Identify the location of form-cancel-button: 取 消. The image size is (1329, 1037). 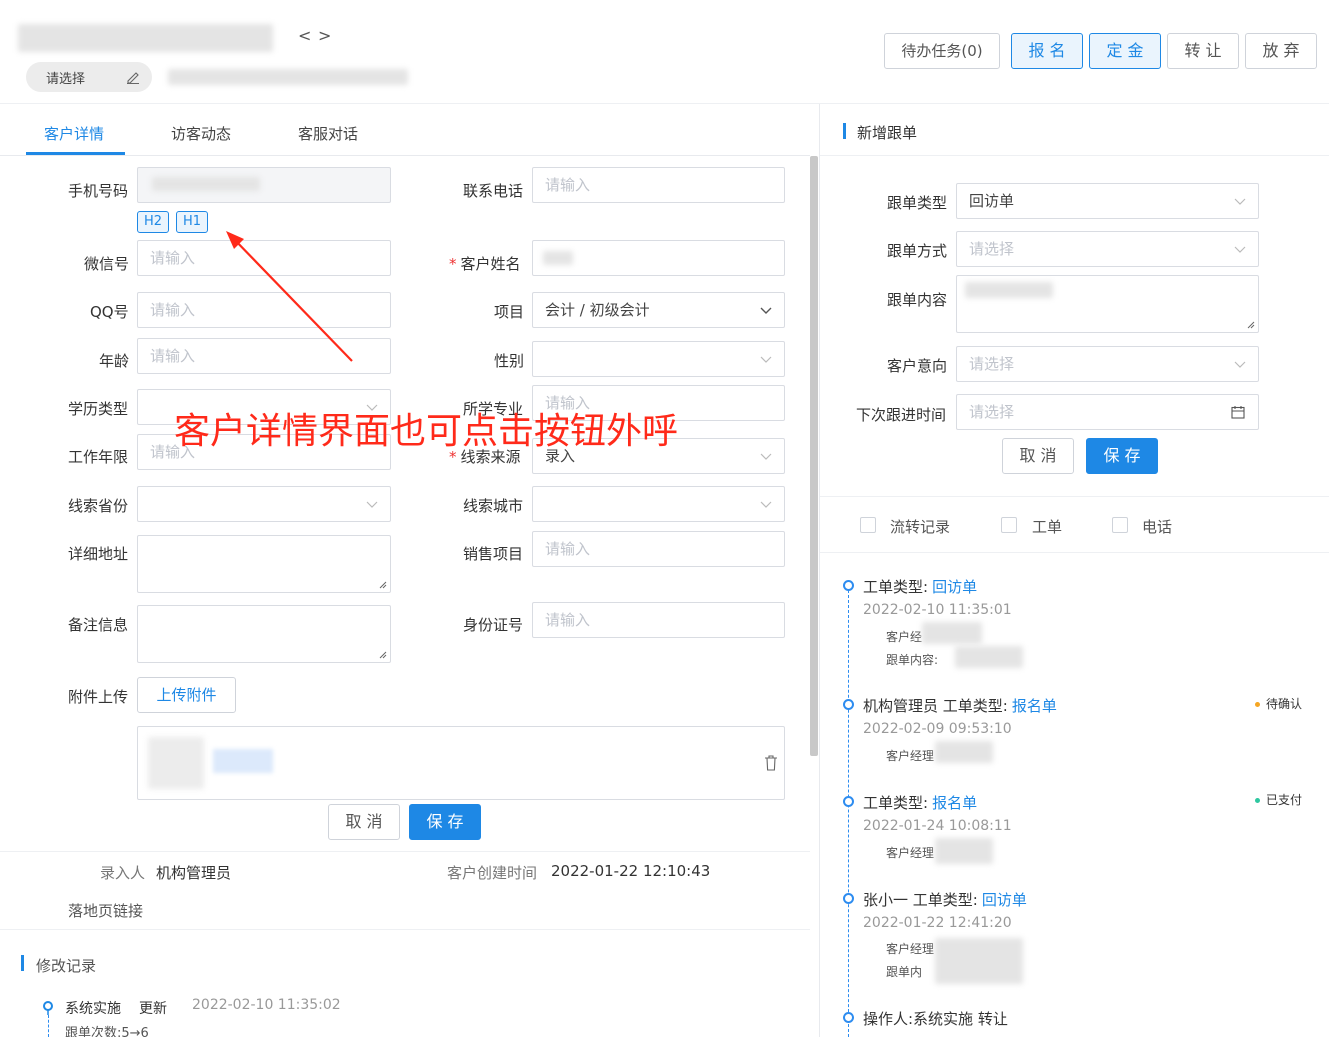
(364, 822).